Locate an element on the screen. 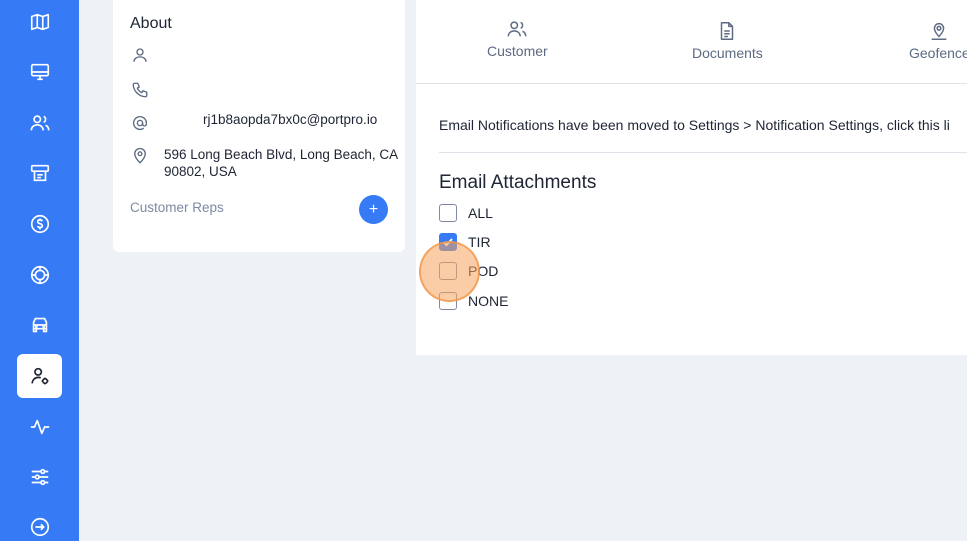 The image size is (967, 541). sidebar-item-network is located at coordinates (39, 275).